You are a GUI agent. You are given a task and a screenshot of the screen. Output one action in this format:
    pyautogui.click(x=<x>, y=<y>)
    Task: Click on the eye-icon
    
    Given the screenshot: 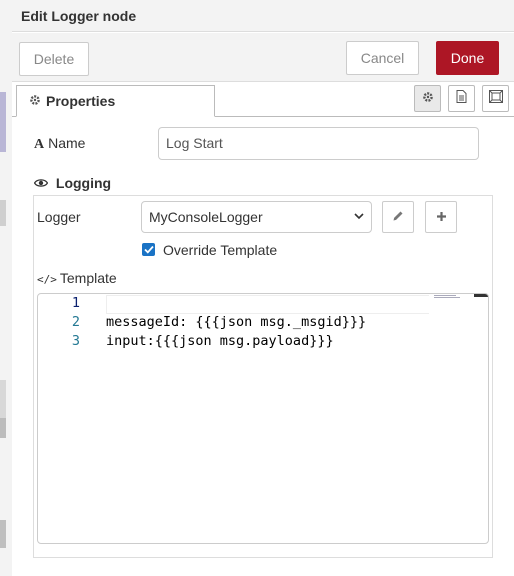 What is the action you would take?
    pyautogui.click(x=42, y=183)
    